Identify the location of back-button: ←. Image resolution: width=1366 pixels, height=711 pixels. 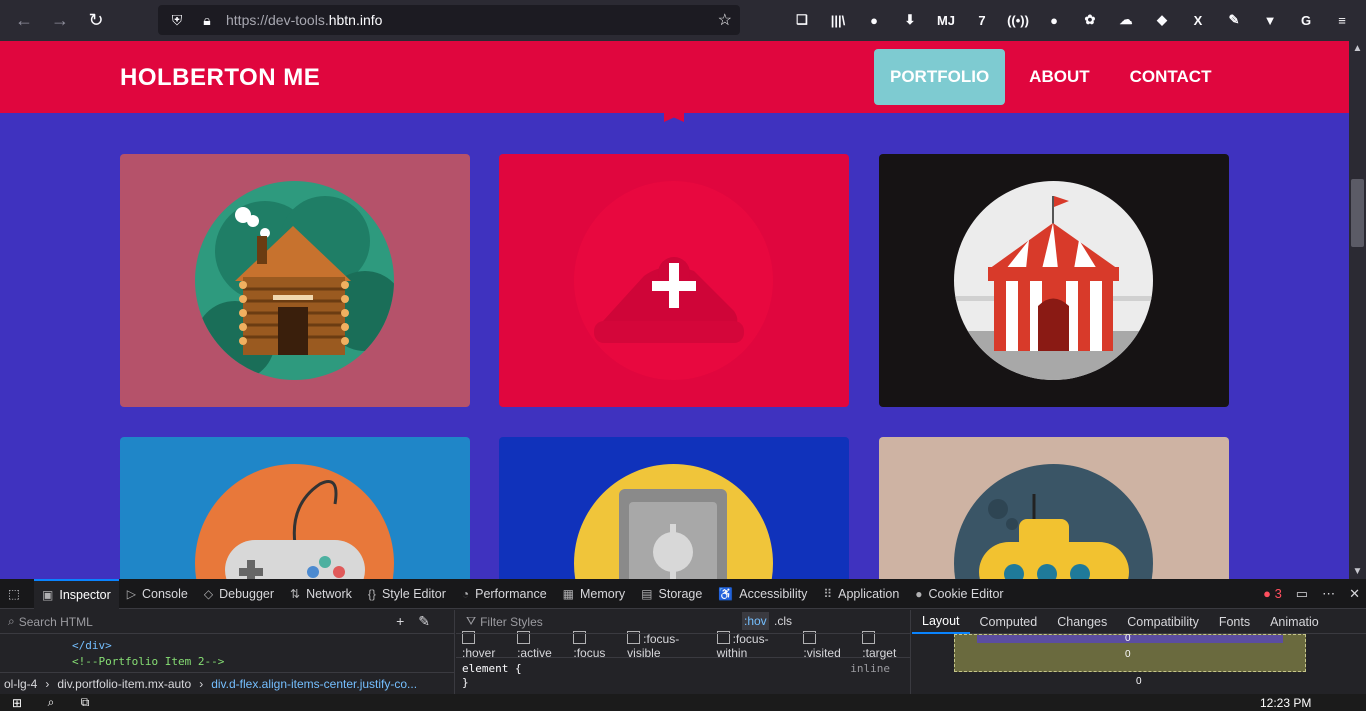
(24, 20).